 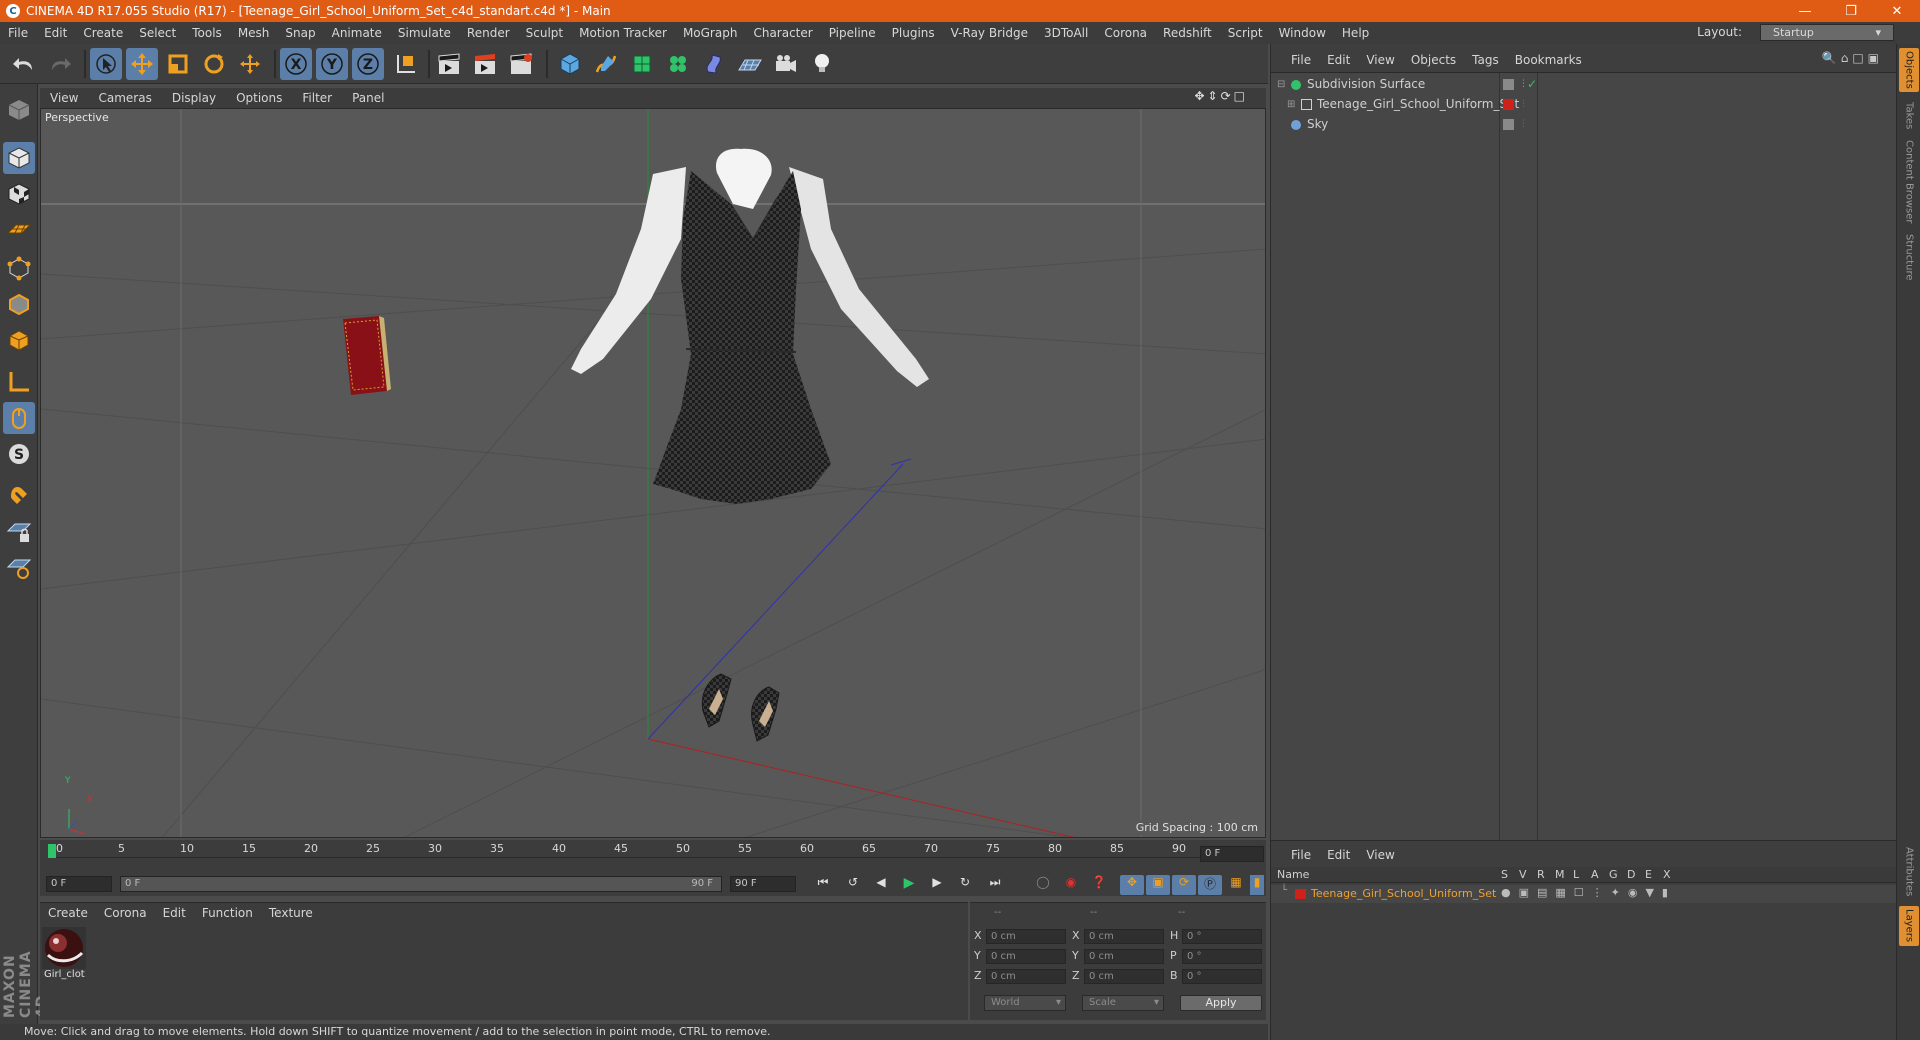 What do you see at coordinates (710, 33) in the screenshot?
I see `menu-mograph: MoGraph` at bounding box center [710, 33].